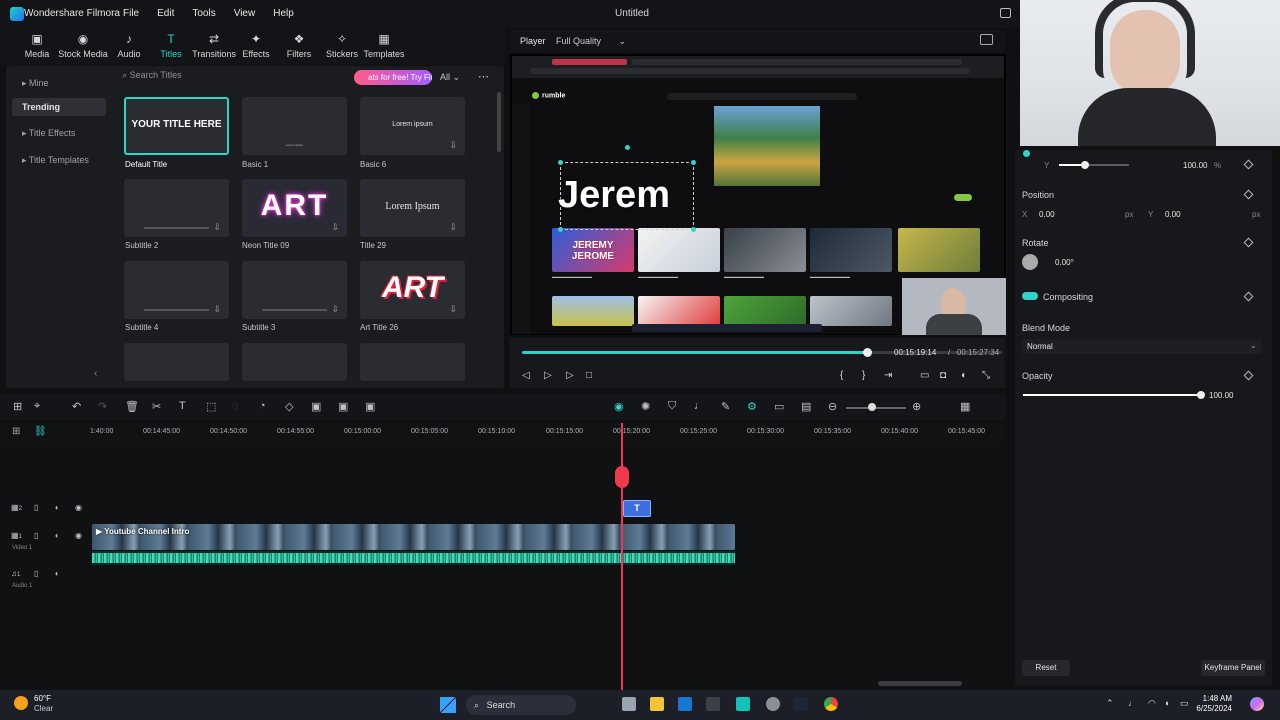 The width and height of the screenshot is (1280, 720). What do you see at coordinates (589, 375) in the screenshot?
I see `stop-icon: □` at bounding box center [589, 375].